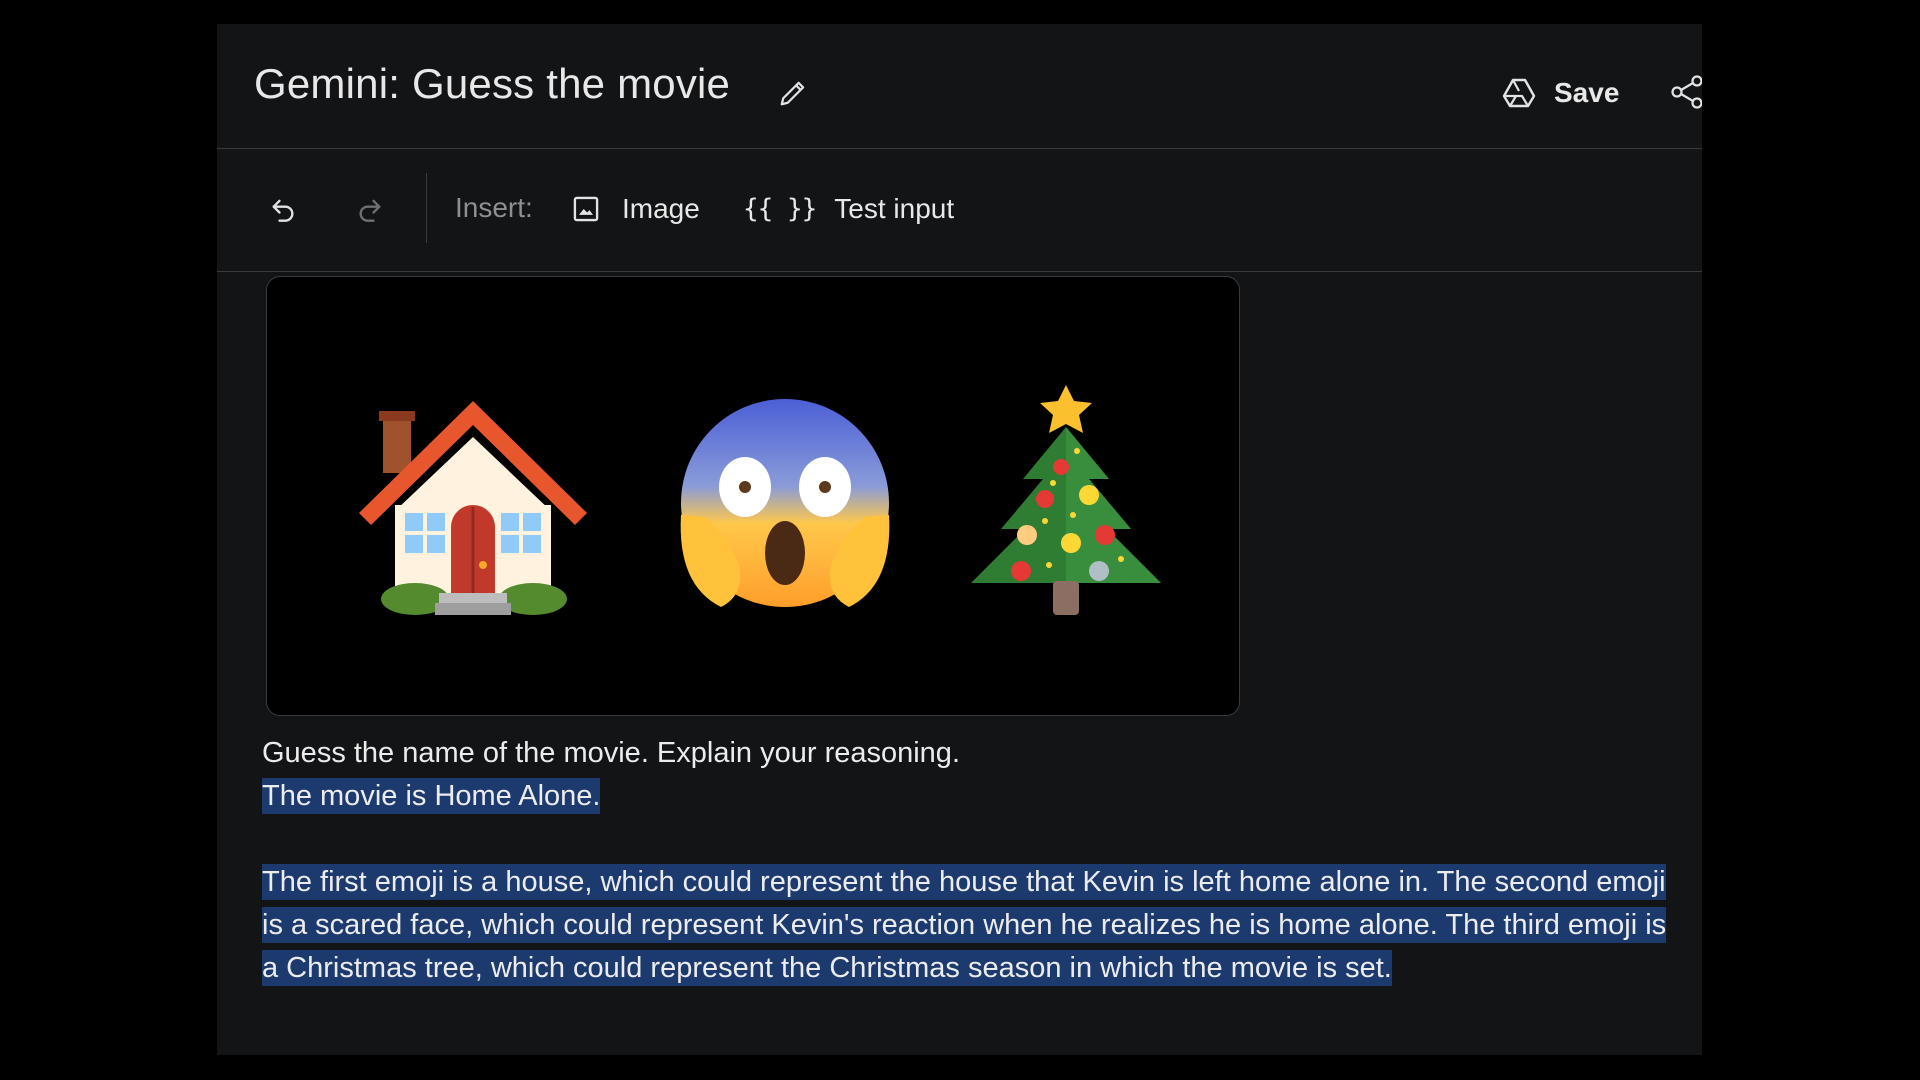 The image size is (1920, 1080). I want to click on undo-button, so click(283, 209).